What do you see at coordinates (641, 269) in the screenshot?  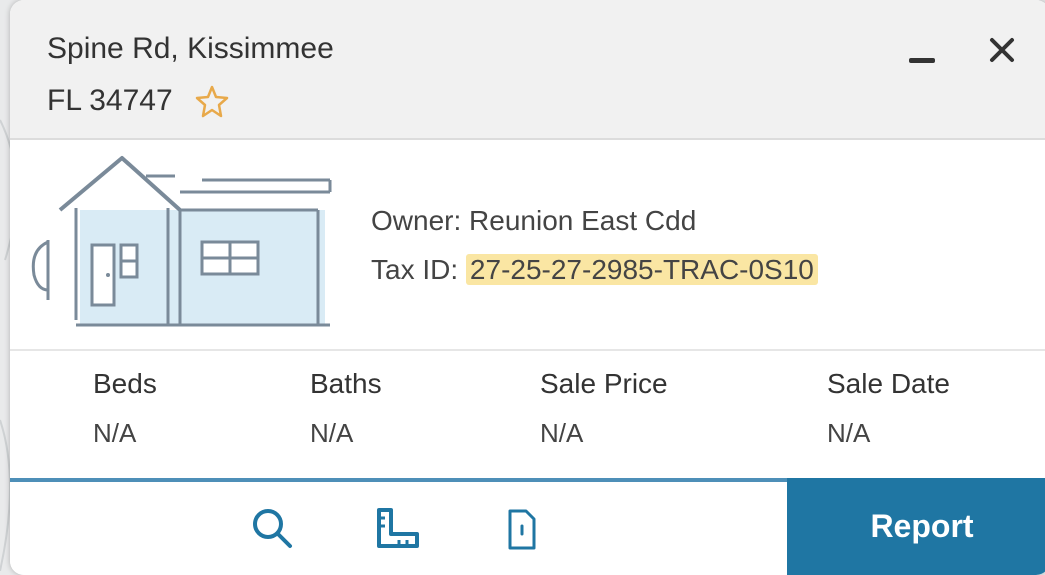 I see `tax-id-value: 27-25-27-2985-TRAC-0S10` at bounding box center [641, 269].